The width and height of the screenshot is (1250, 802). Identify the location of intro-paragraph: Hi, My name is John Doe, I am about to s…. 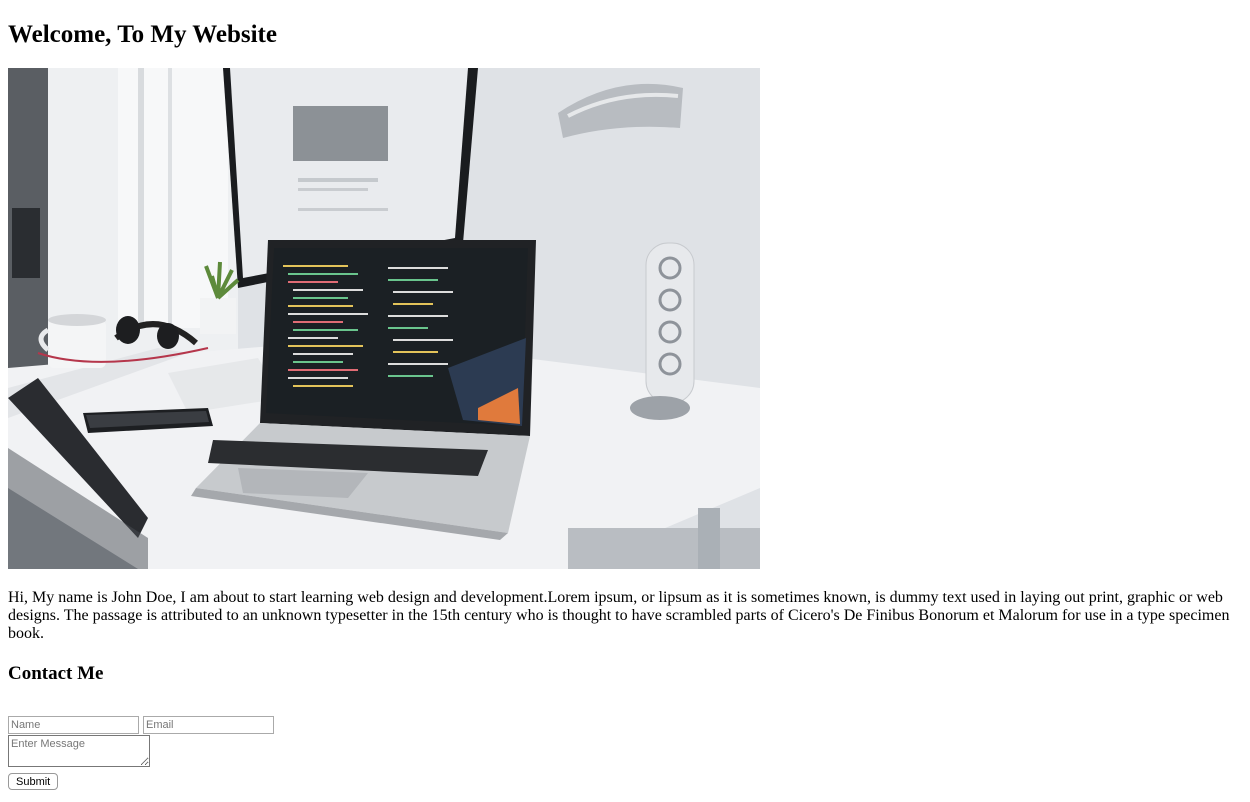
(619, 615).